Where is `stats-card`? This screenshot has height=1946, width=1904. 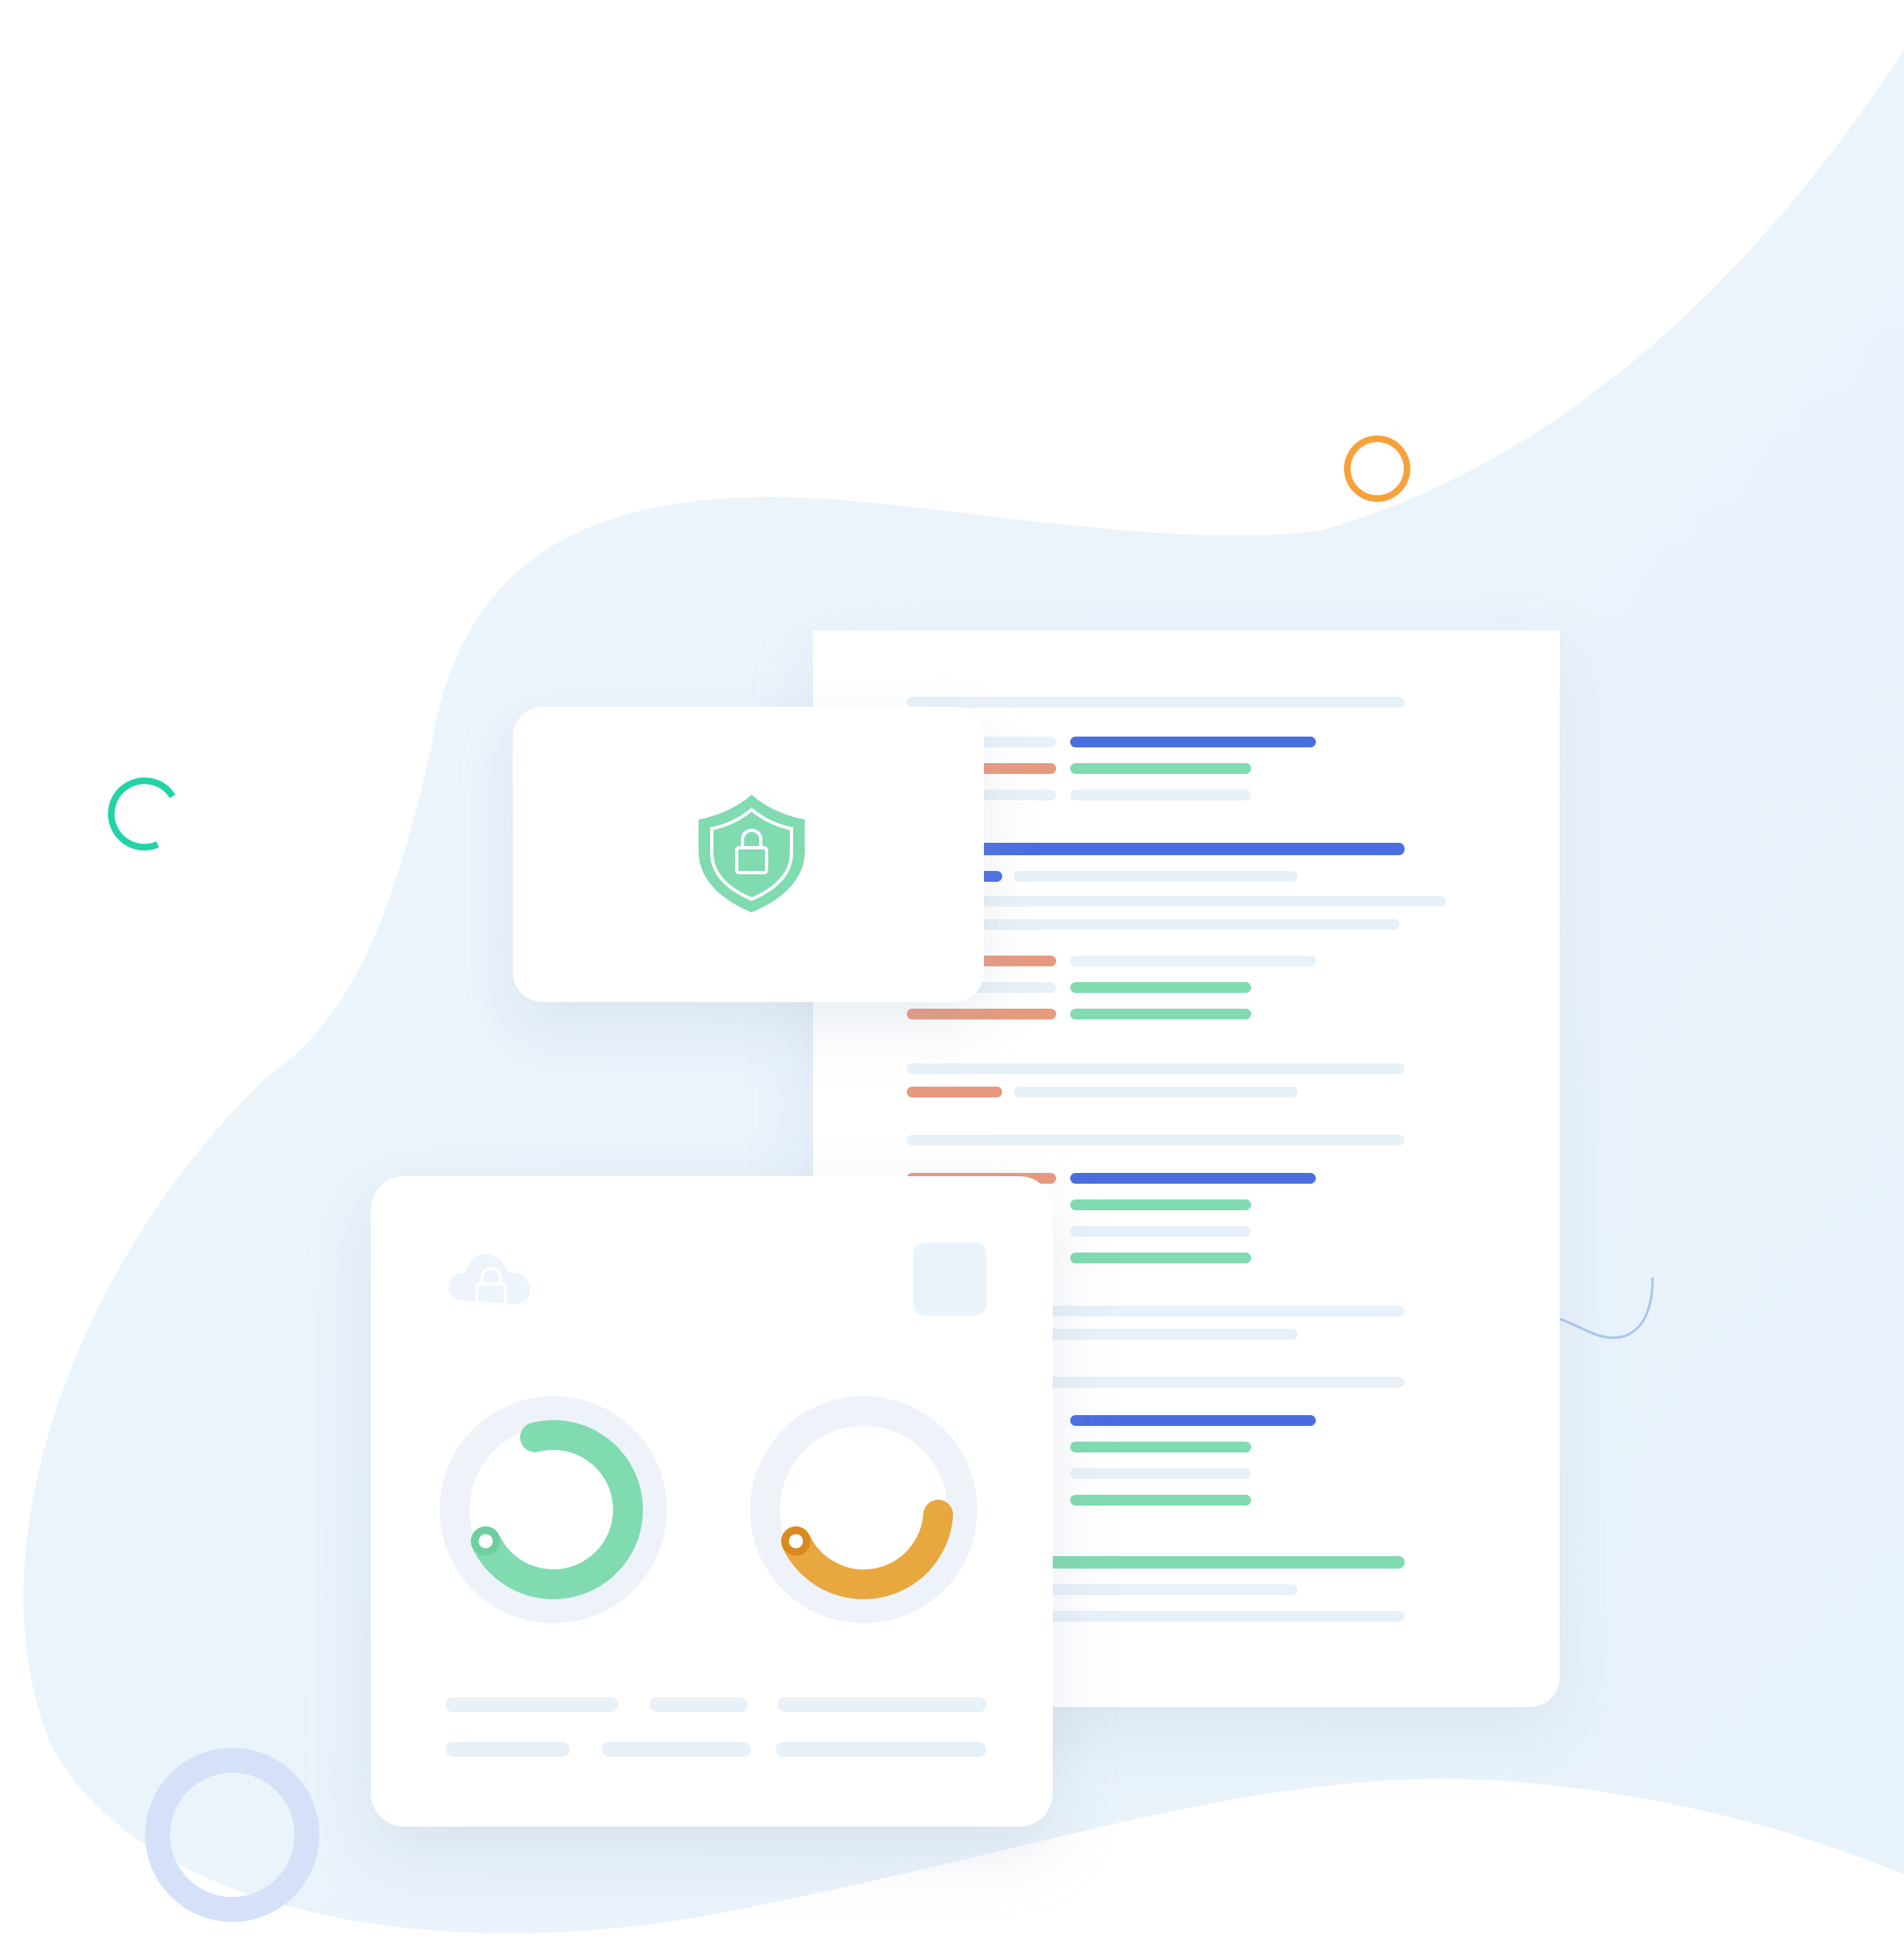
stats-card is located at coordinates (712, 1501).